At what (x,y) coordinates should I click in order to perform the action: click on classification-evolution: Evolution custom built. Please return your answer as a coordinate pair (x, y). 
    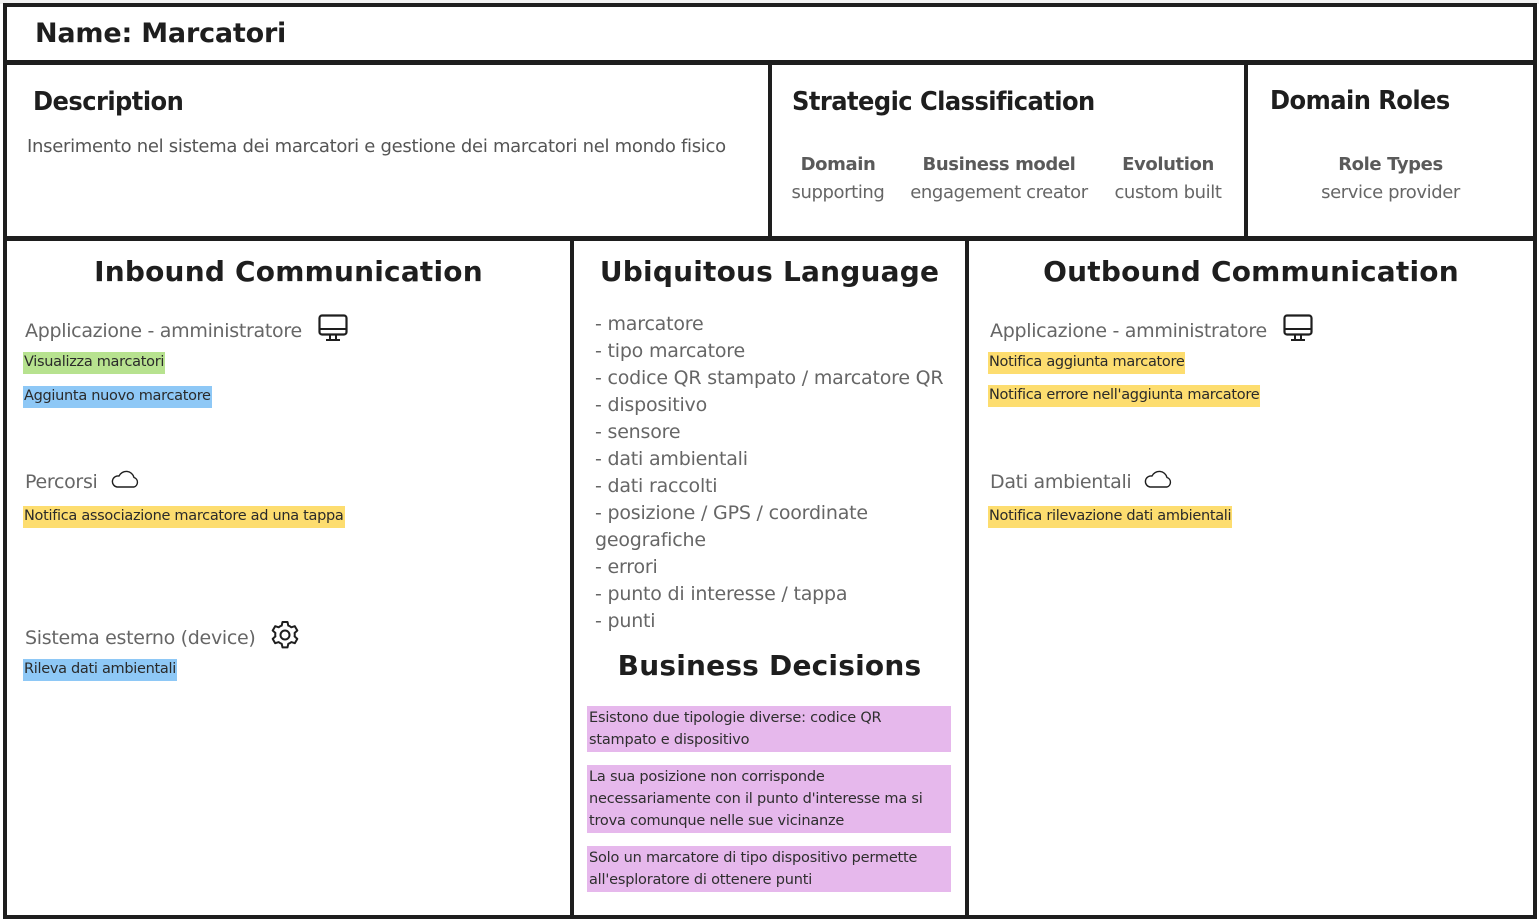
    Looking at the image, I should click on (1168, 179).